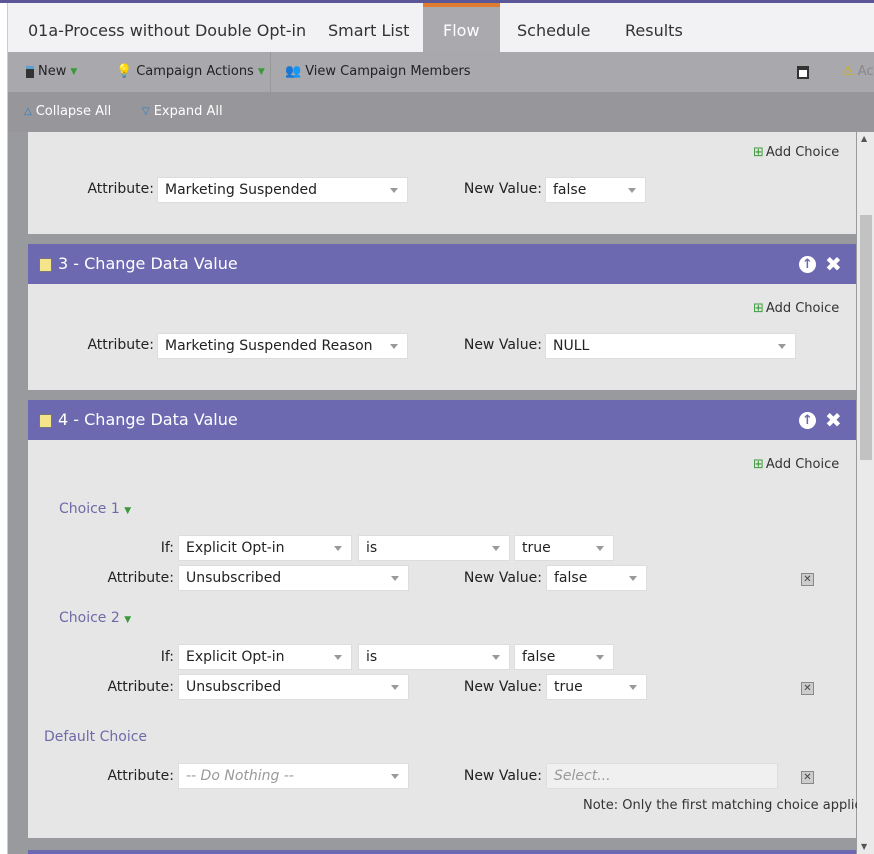 Image resolution: width=874 pixels, height=854 pixels. I want to click on tab-results: Results, so click(654, 27).